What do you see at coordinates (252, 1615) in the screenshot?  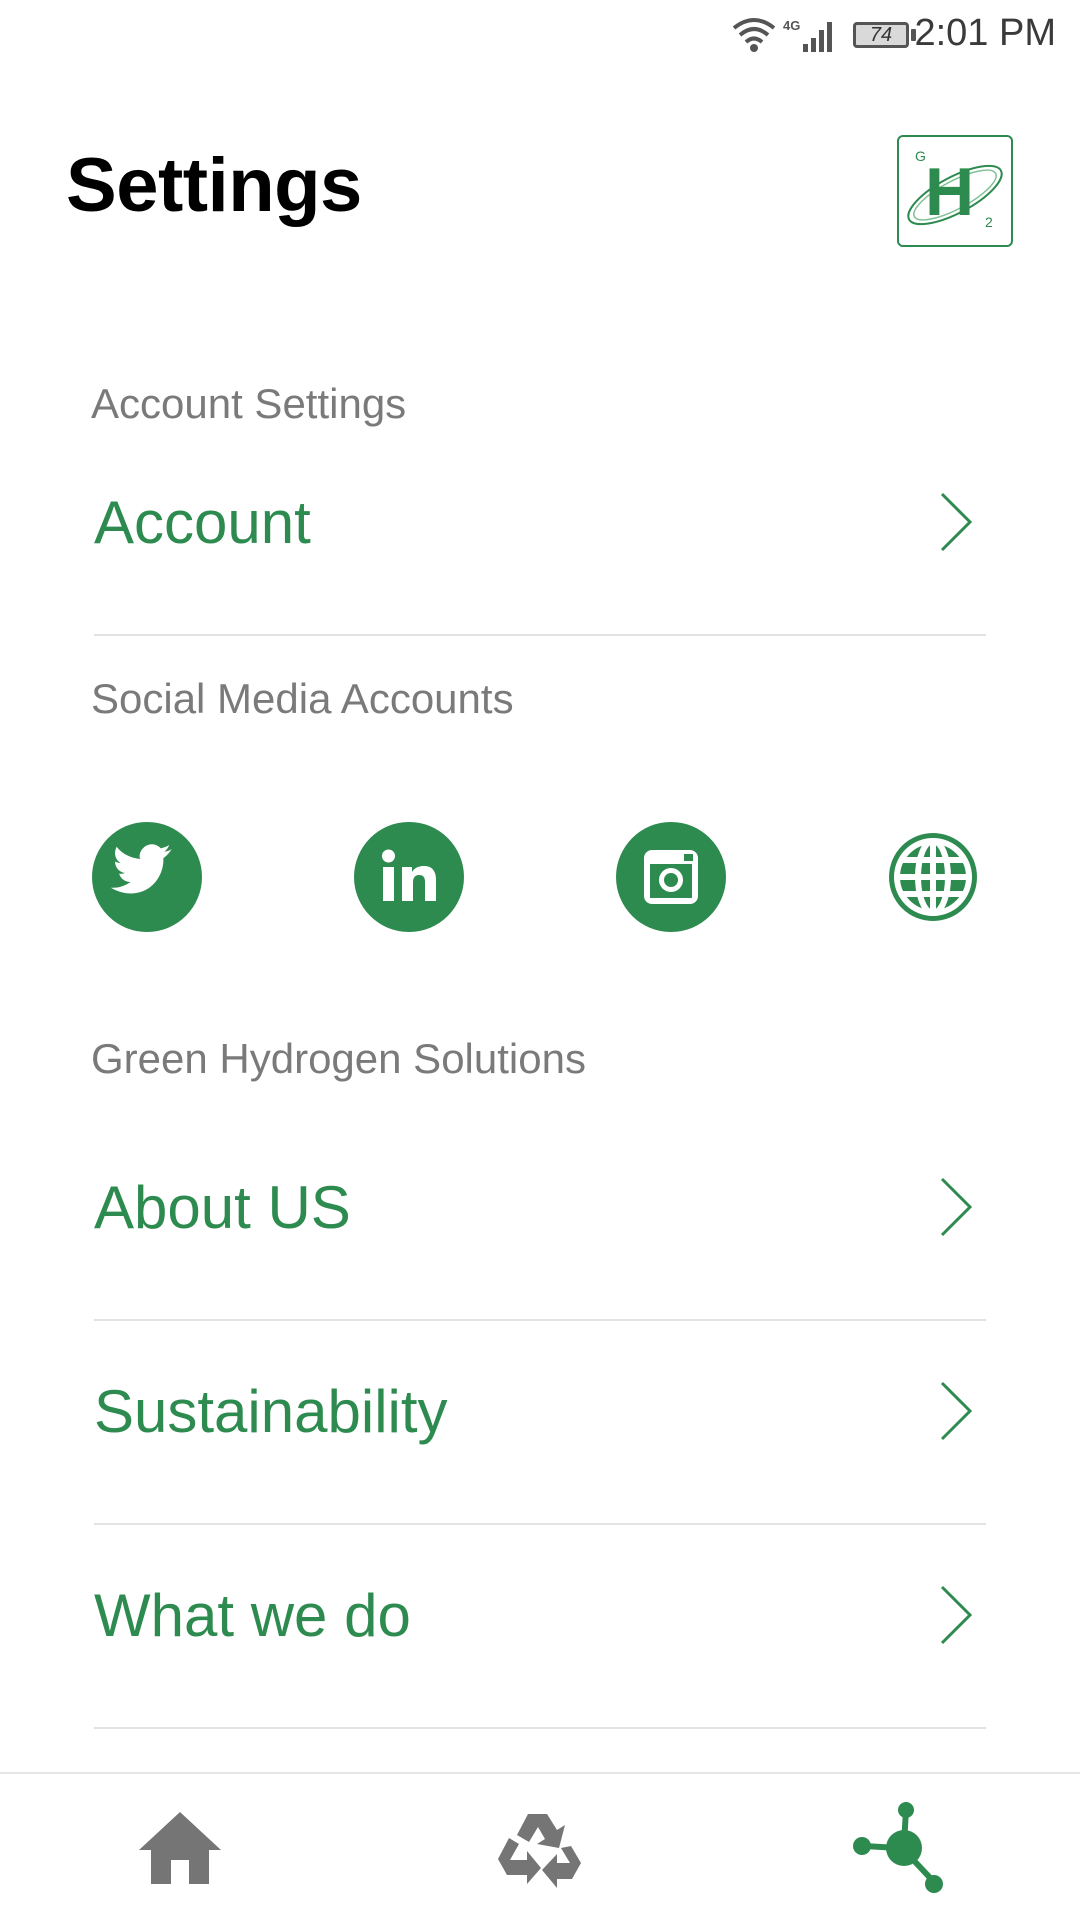 I see `what-we-do-row-label: What we do` at bounding box center [252, 1615].